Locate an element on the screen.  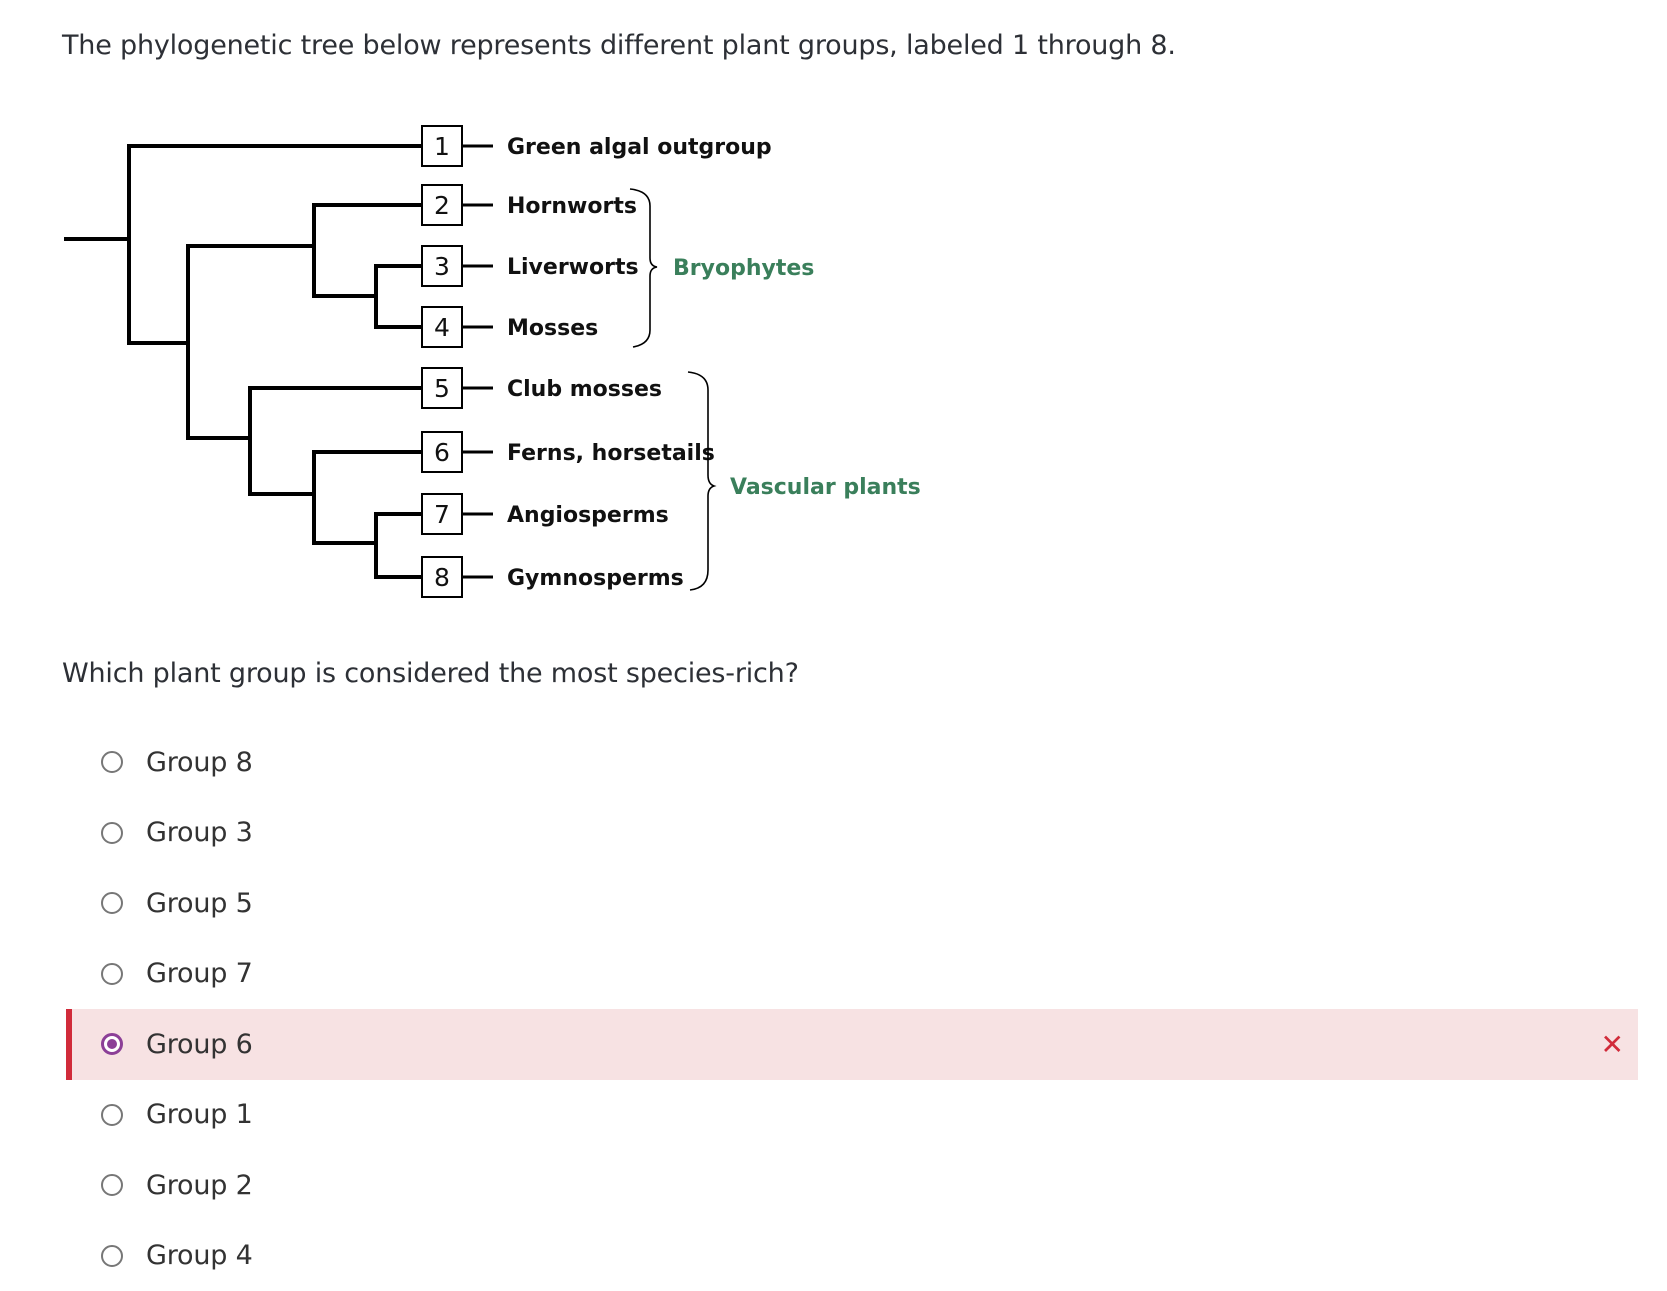
vascular-plants-label: Vascular plants is located at coordinates (825, 487).